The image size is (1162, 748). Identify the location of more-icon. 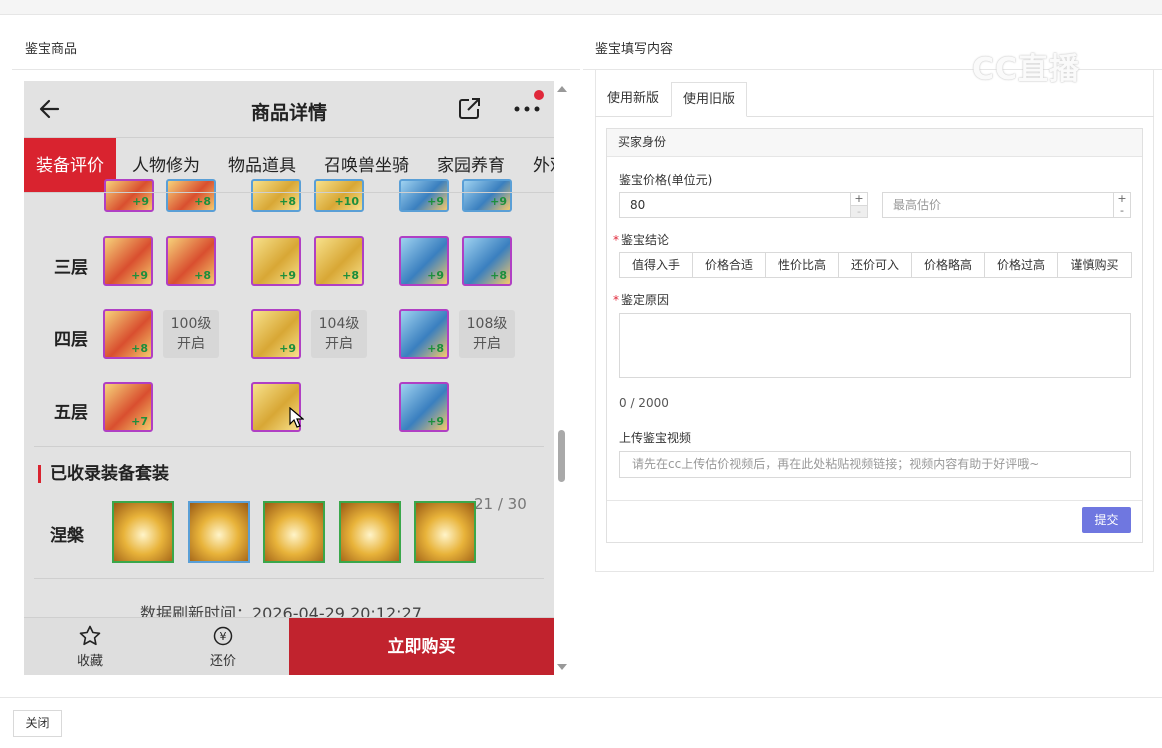
(527, 109).